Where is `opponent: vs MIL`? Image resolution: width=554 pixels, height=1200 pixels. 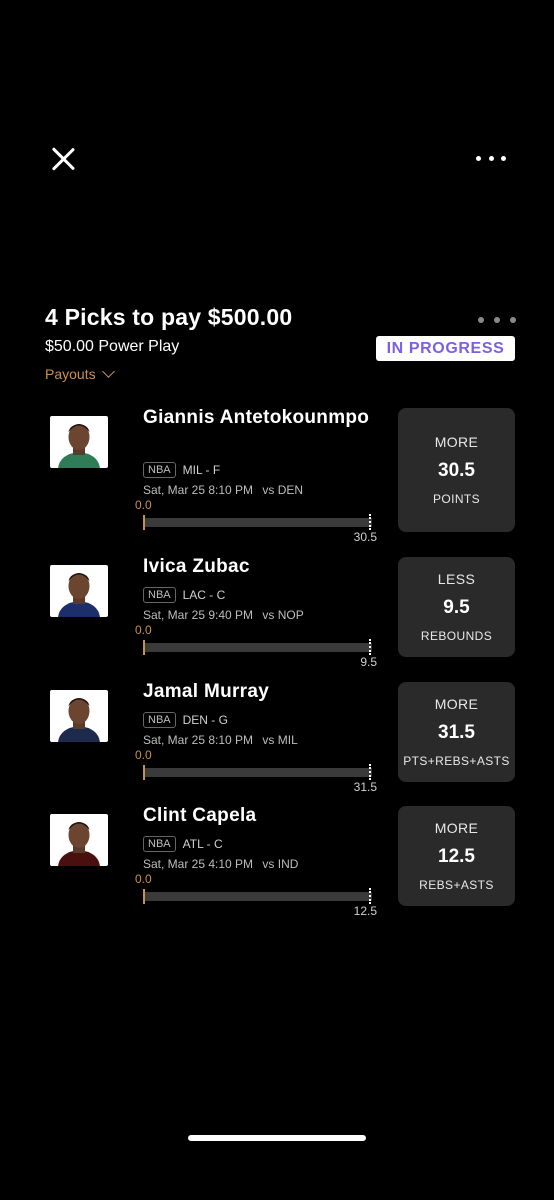 opponent: vs MIL is located at coordinates (280, 740).